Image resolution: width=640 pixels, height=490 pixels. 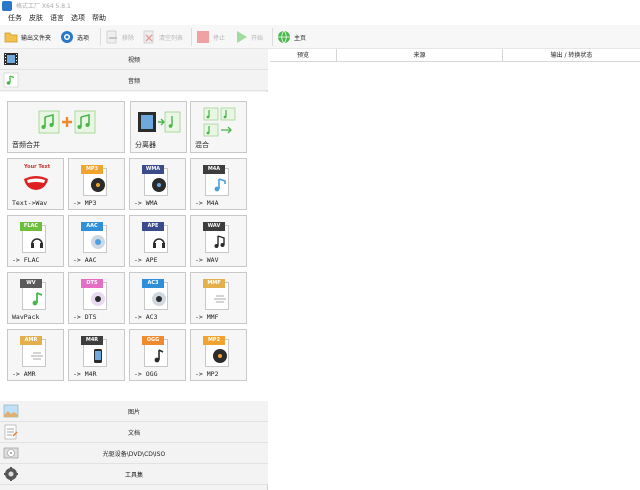 I want to click on start-button: 开始, so click(x=248, y=37).